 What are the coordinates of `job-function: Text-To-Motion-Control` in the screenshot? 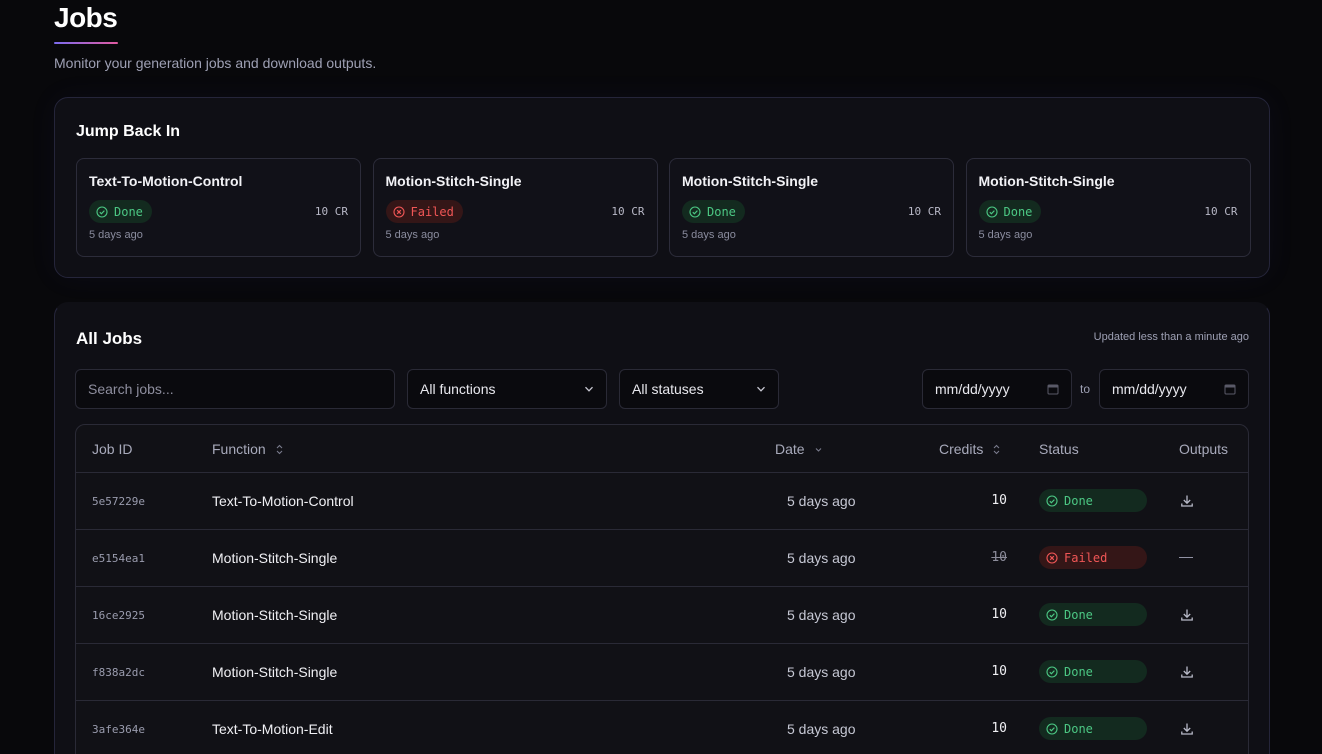 It's located at (283, 501).